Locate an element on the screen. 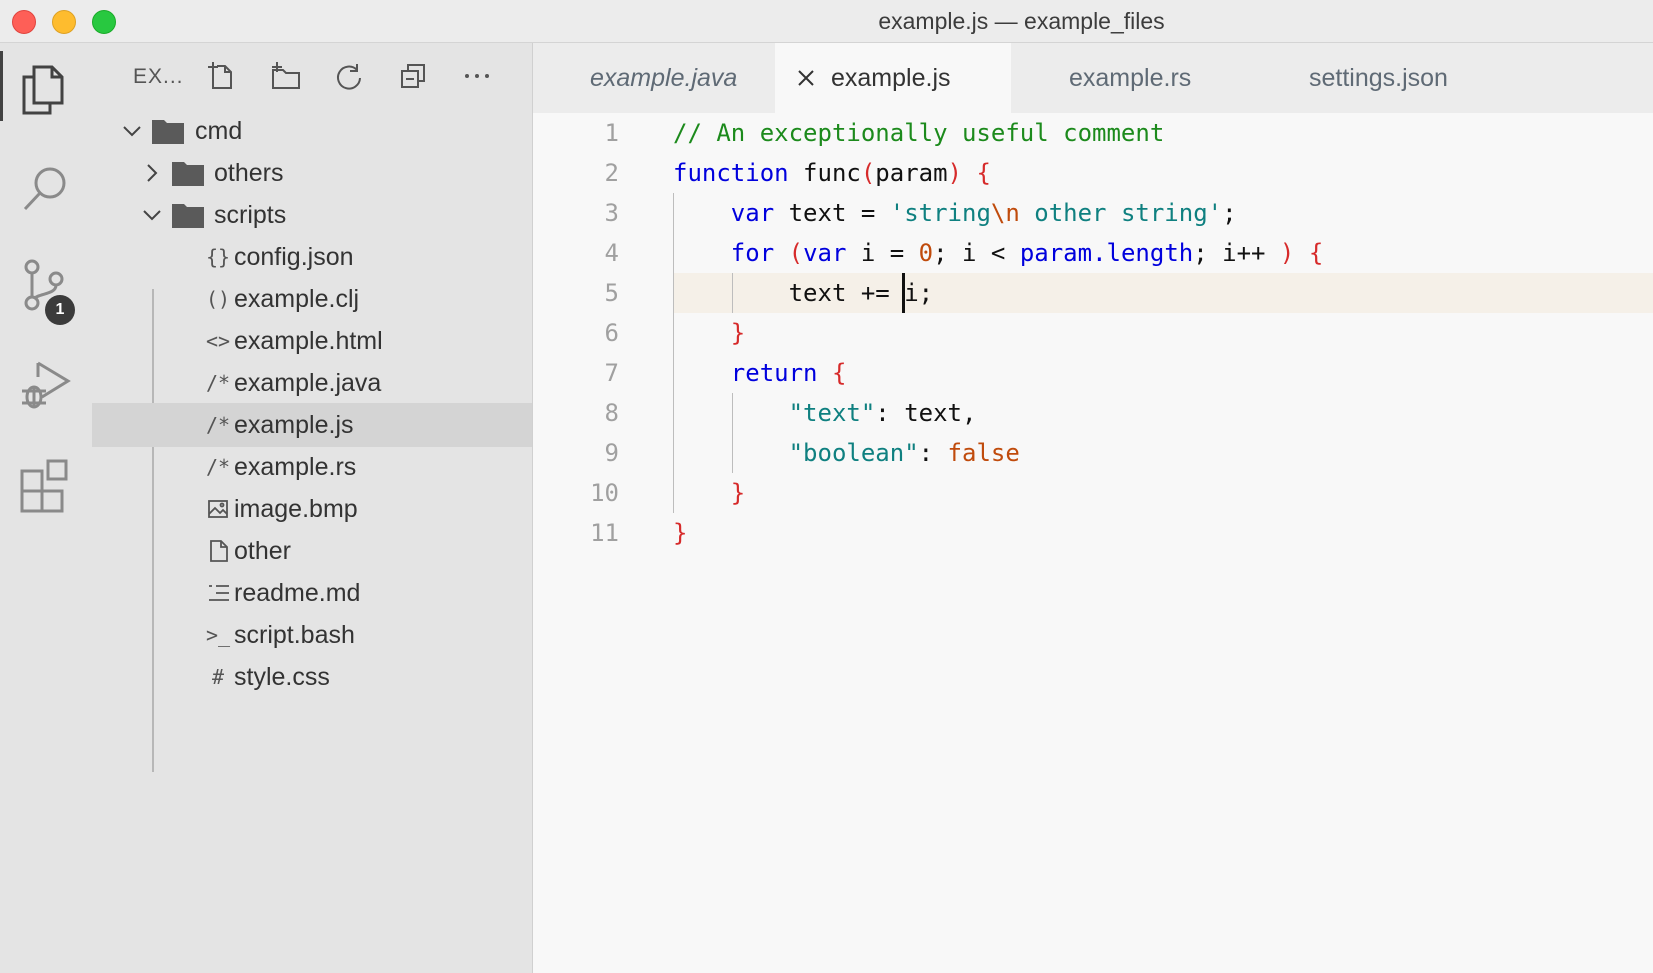 This screenshot has width=1653, height=973. tab-example-rs: example.rs is located at coordinates (1129, 78).